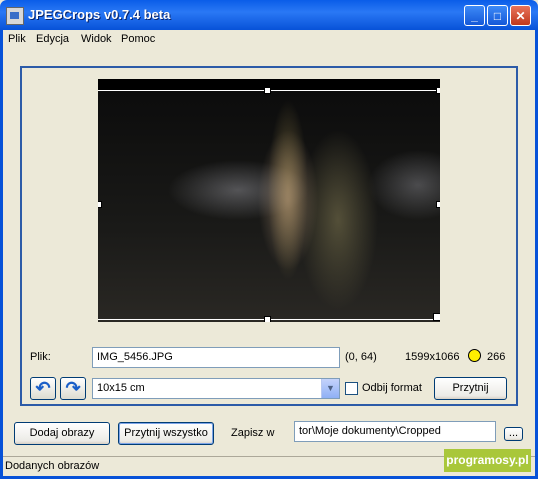  What do you see at coordinates (267, 319) in the screenshot?
I see `crop-handle-bottom` at bounding box center [267, 319].